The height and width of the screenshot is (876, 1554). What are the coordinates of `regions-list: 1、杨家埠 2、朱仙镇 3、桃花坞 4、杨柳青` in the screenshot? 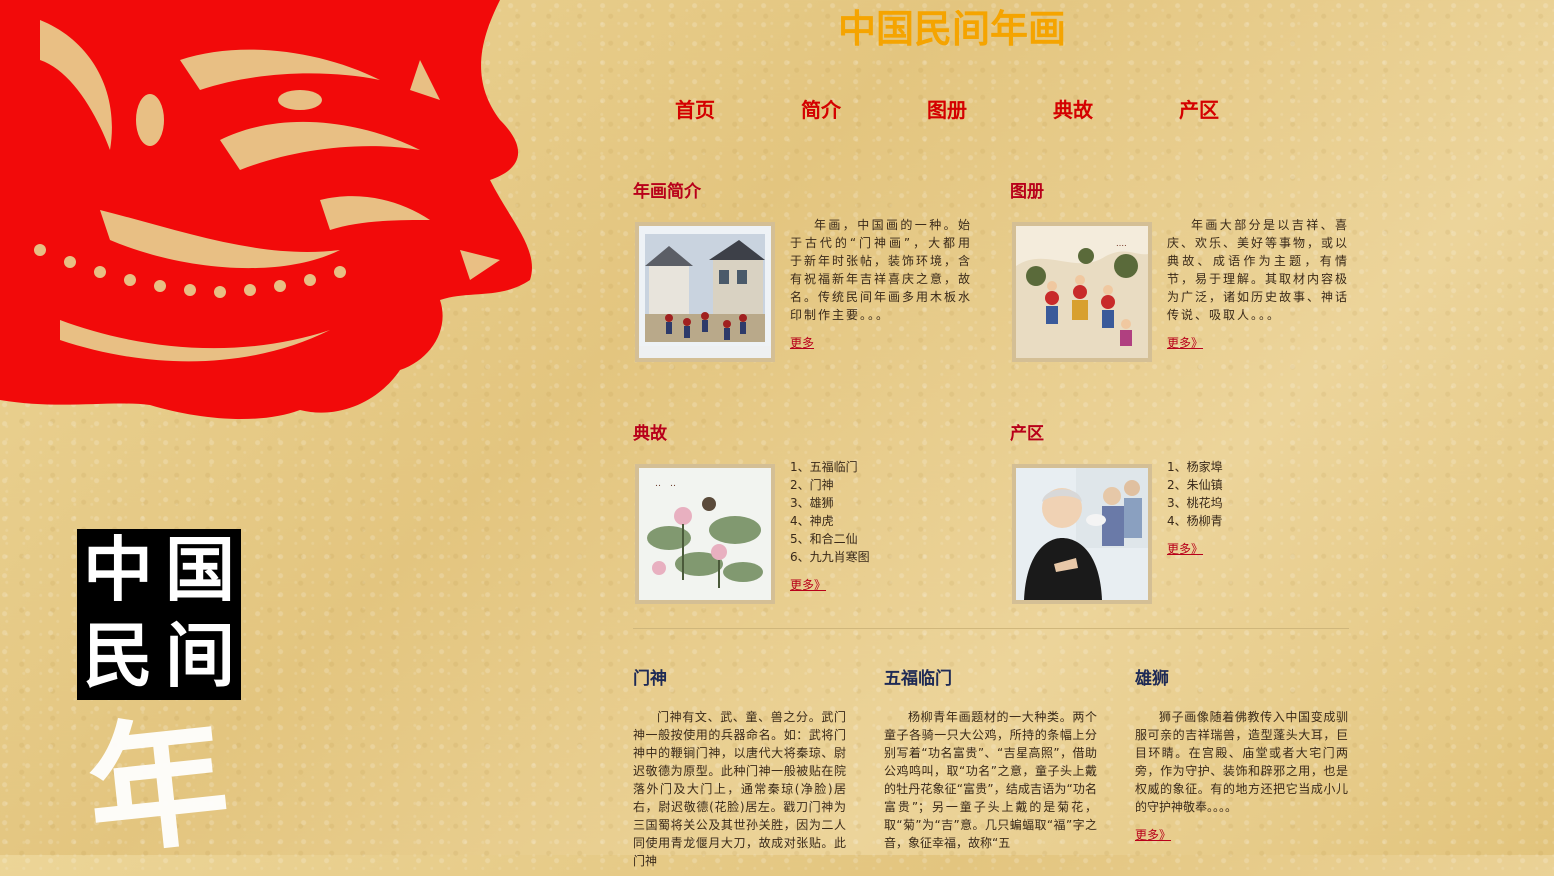 It's located at (1258, 494).